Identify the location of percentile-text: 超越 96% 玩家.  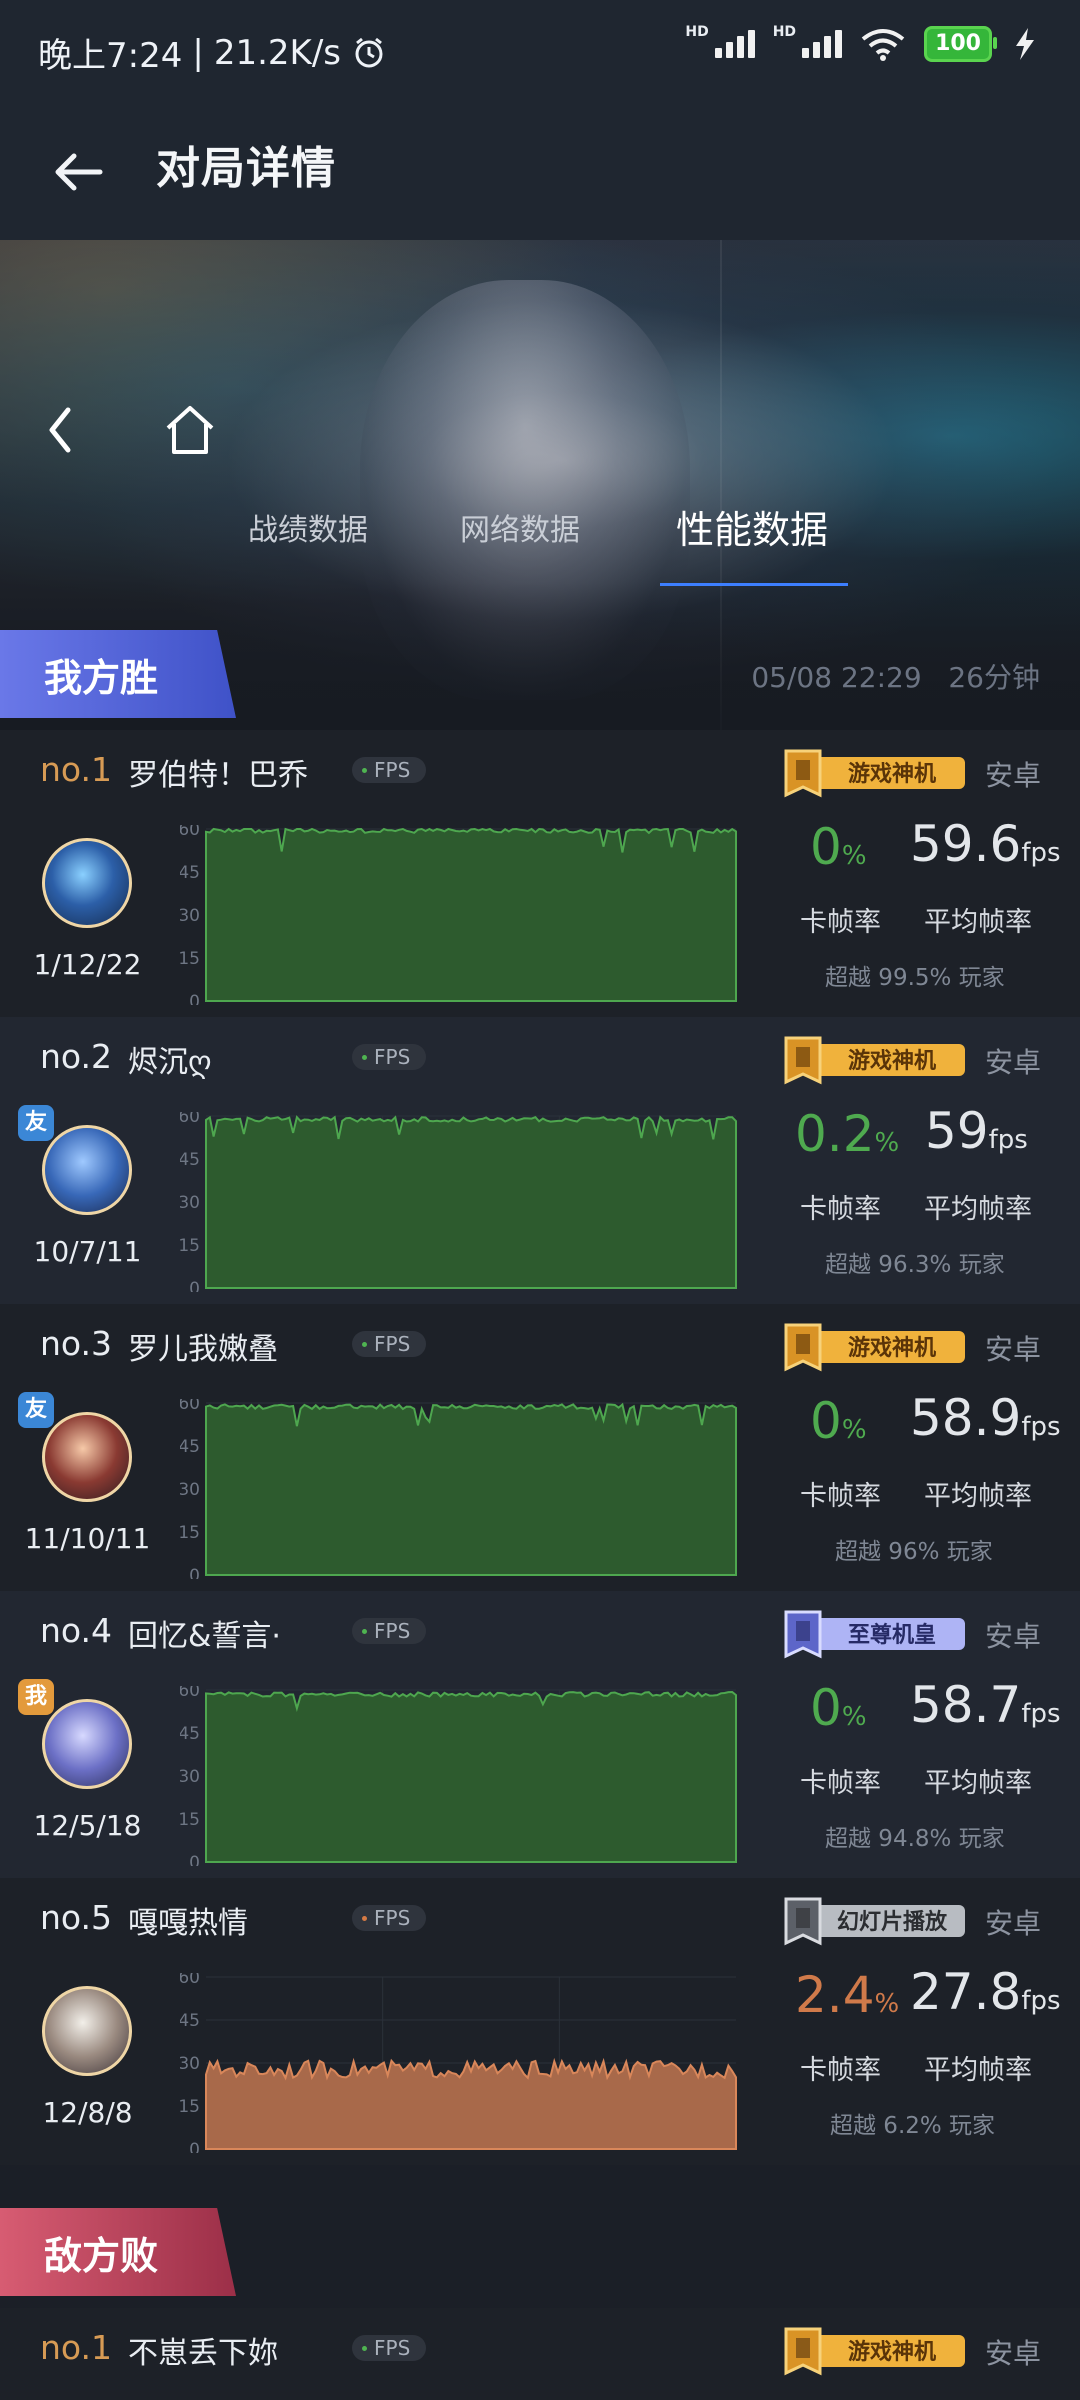
(914, 1552).